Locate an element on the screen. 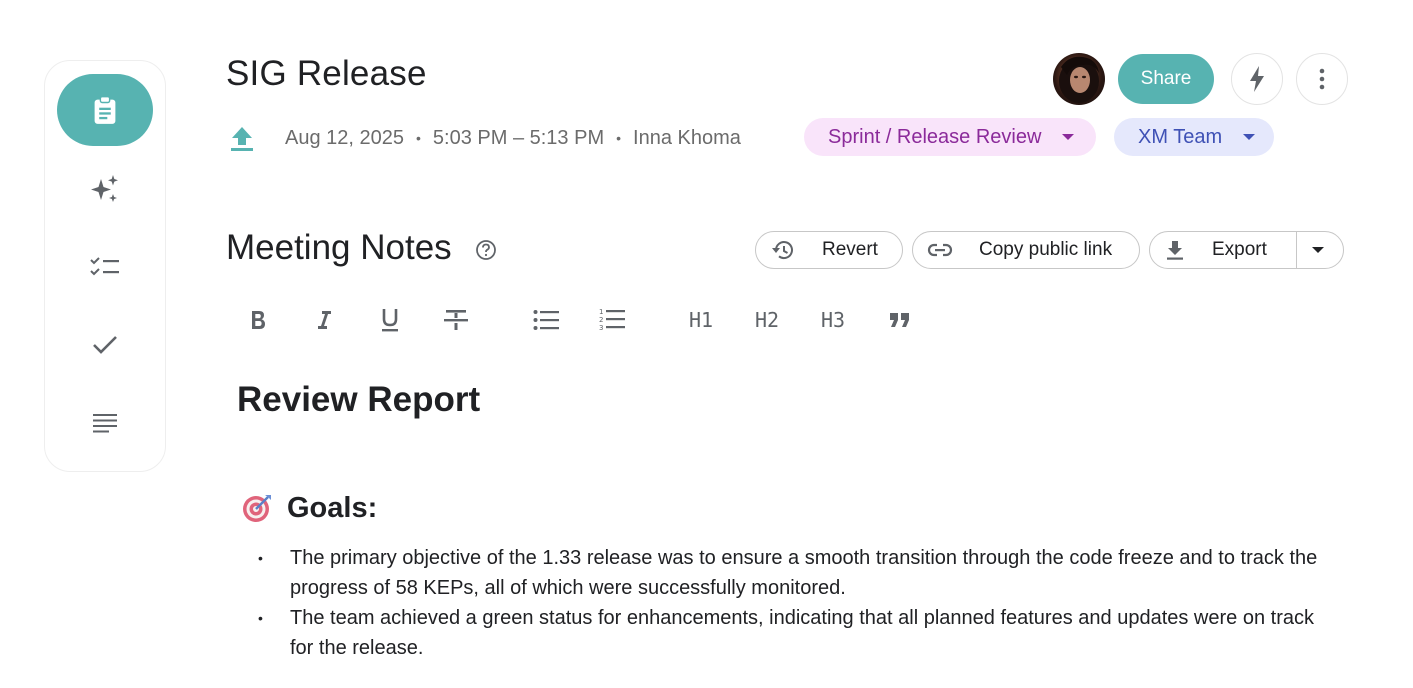 The height and width of the screenshot is (688, 1413). tag-meeting-type: Sprint / Release Review is located at coordinates (950, 137).